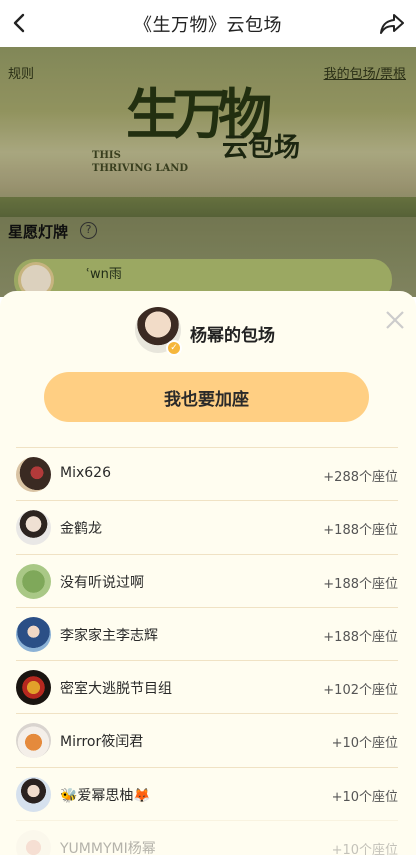 The height and width of the screenshot is (855, 416). I want to click on seat-count: +288个座位, so click(360, 477).